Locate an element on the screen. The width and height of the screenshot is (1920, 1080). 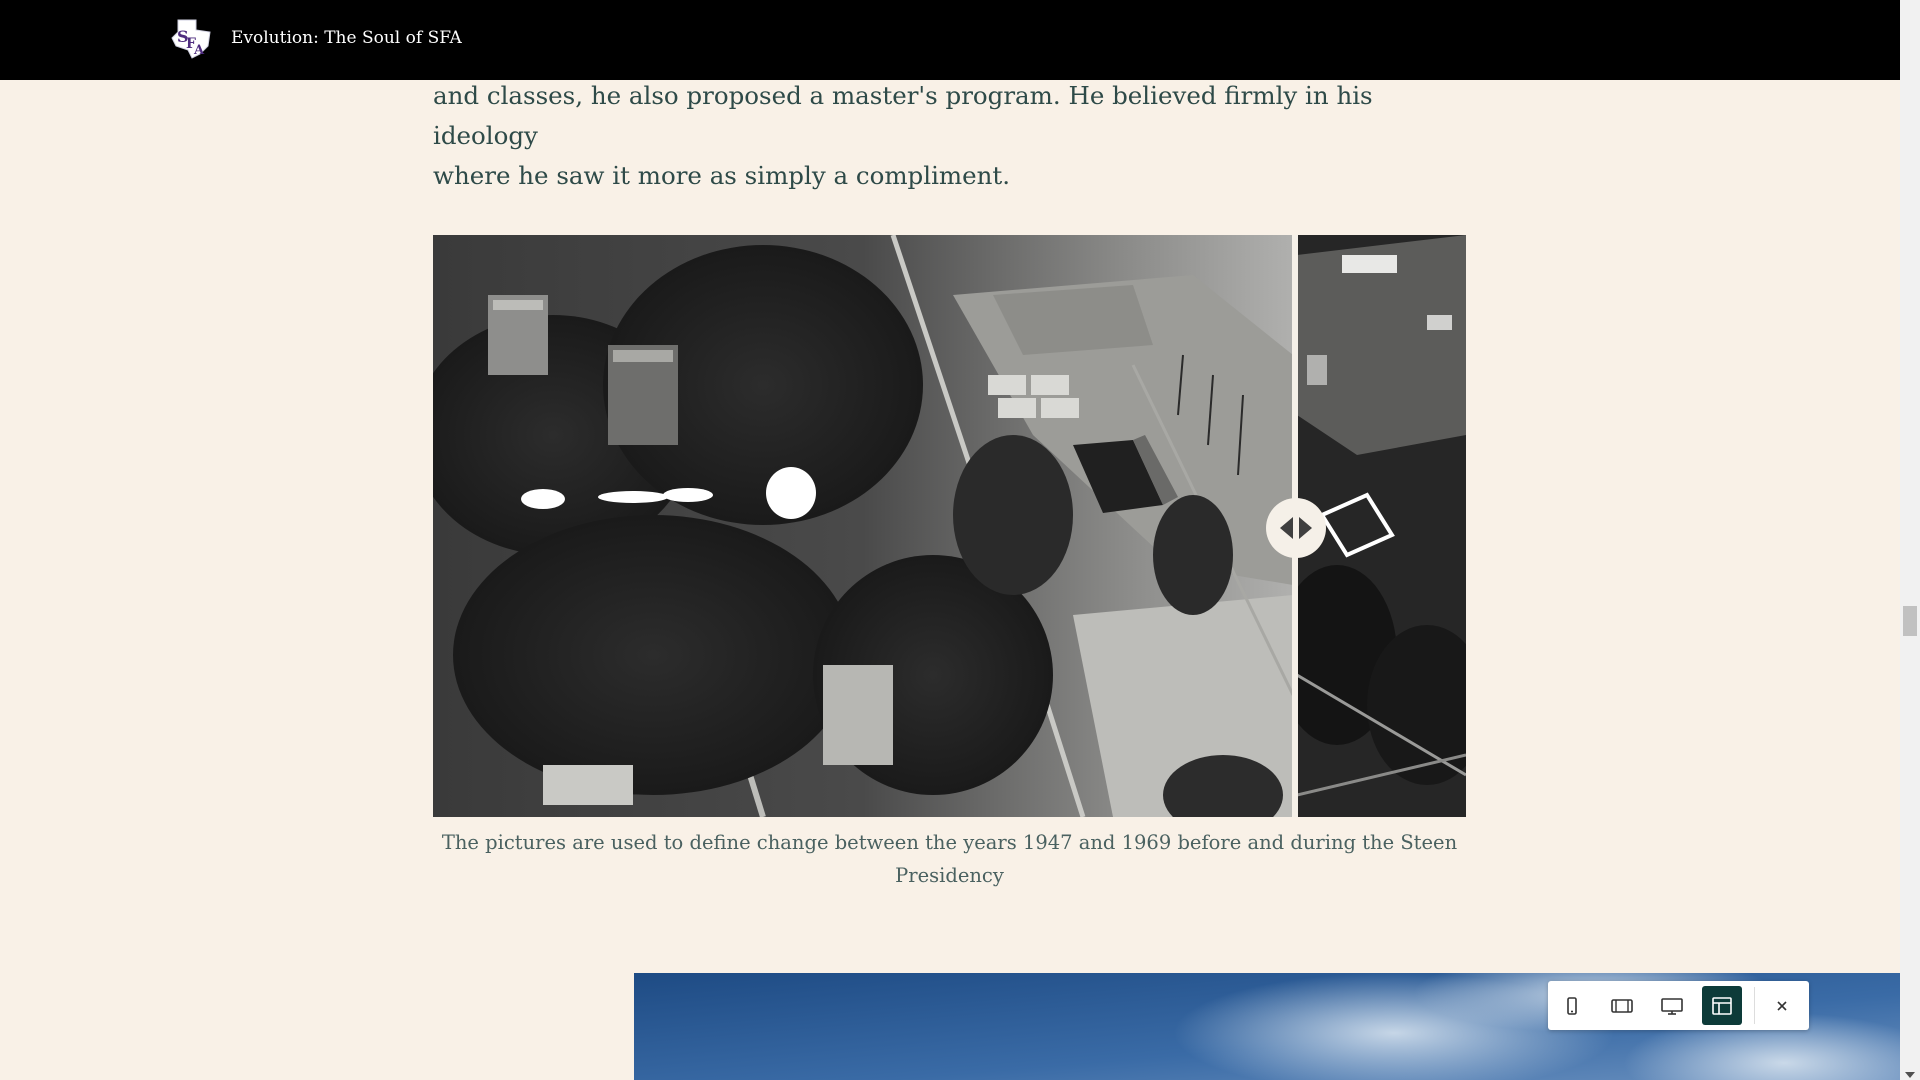
toolbar-separator is located at coordinates (1754, 1005).